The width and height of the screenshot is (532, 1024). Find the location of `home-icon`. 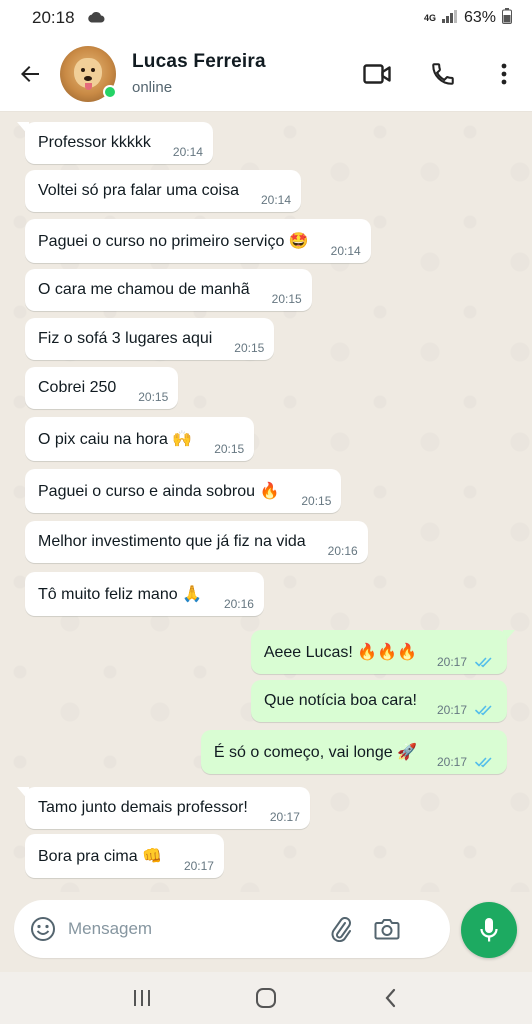

home-icon is located at coordinates (266, 998).